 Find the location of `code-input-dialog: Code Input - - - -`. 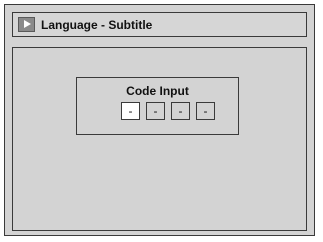

code-input-dialog: Code Input - - - - is located at coordinates (157, 106).